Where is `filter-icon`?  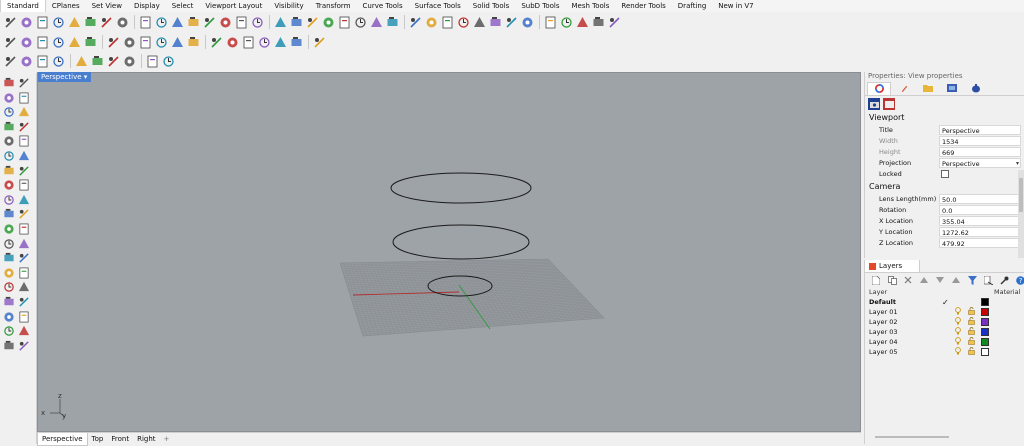 filter-icon is located at coordinates (972, 280).